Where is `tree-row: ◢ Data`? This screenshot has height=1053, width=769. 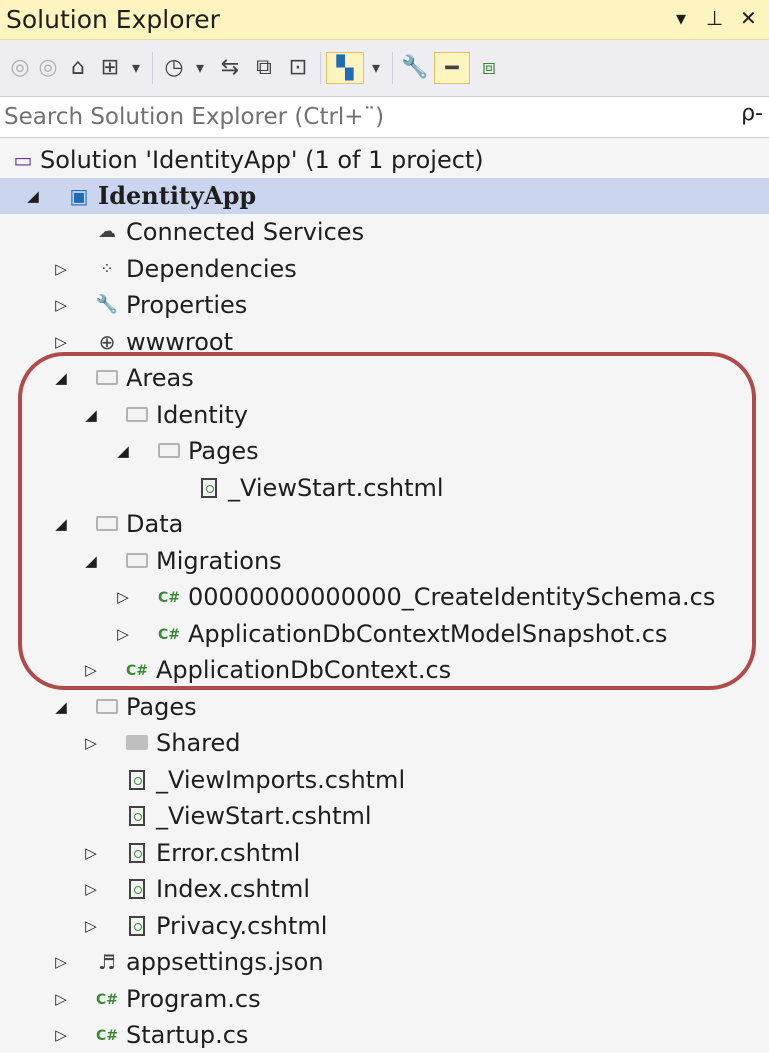 tree-row: ◢ Data is located at coordinates (384, 524).